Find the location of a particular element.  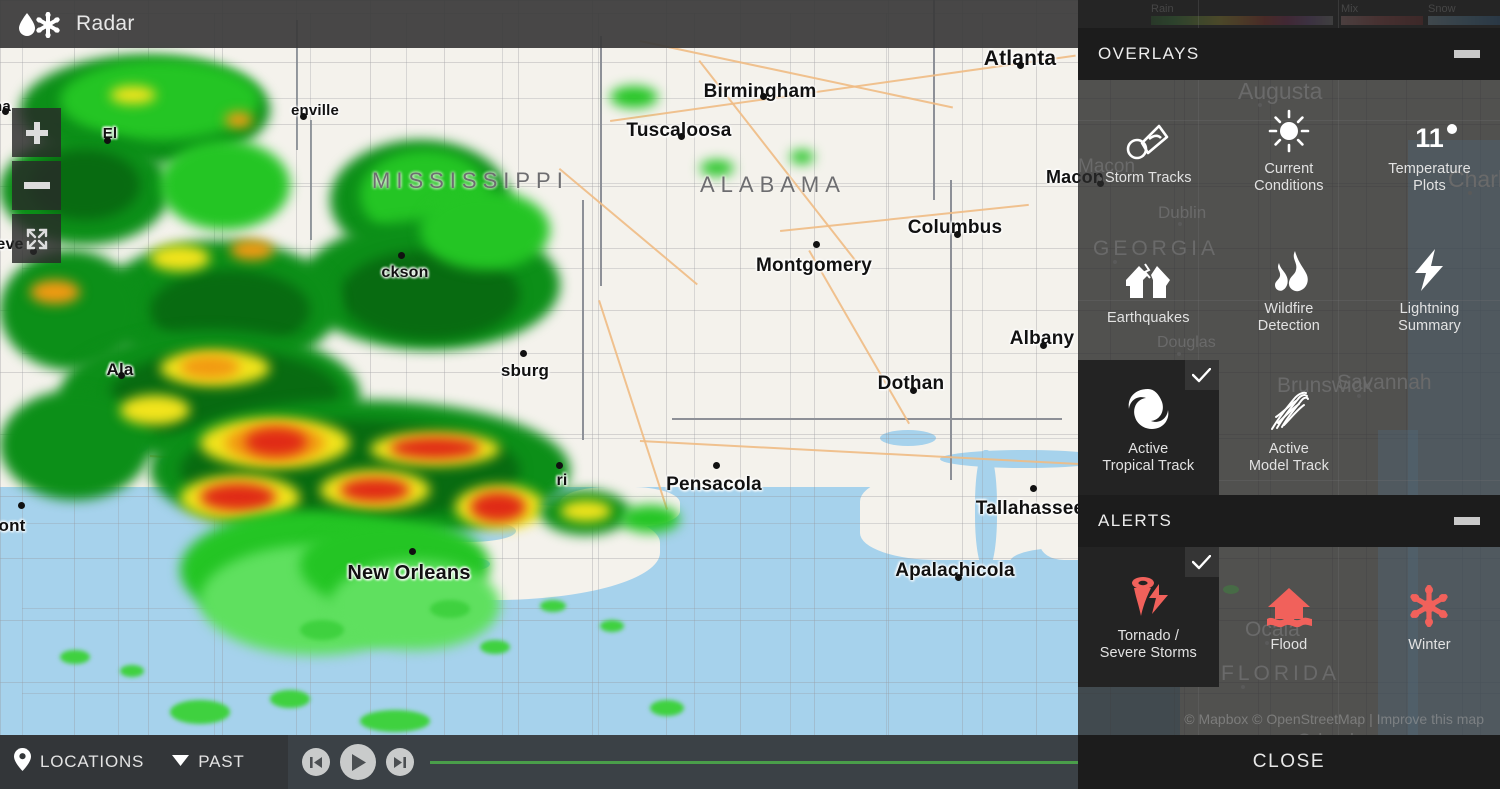

sun-icon is located at coordinates (1289, 129).